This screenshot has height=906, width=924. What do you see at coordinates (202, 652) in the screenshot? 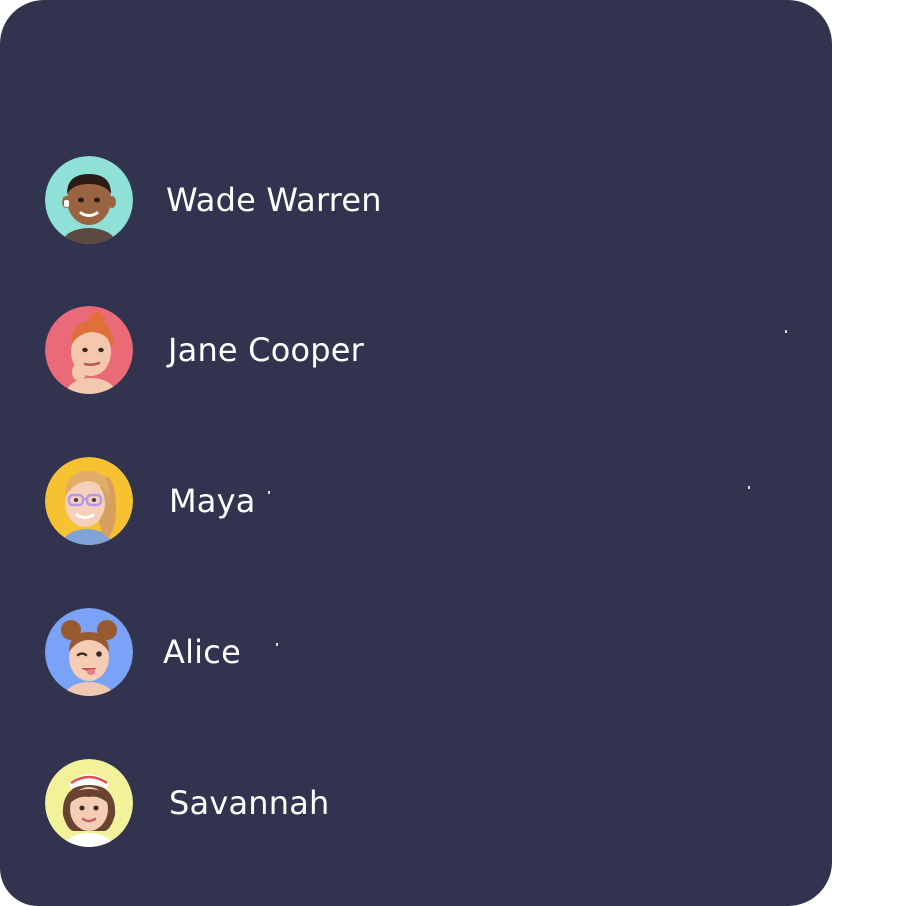
I see `contact-name: Alice` at bounding box center [202, 652].